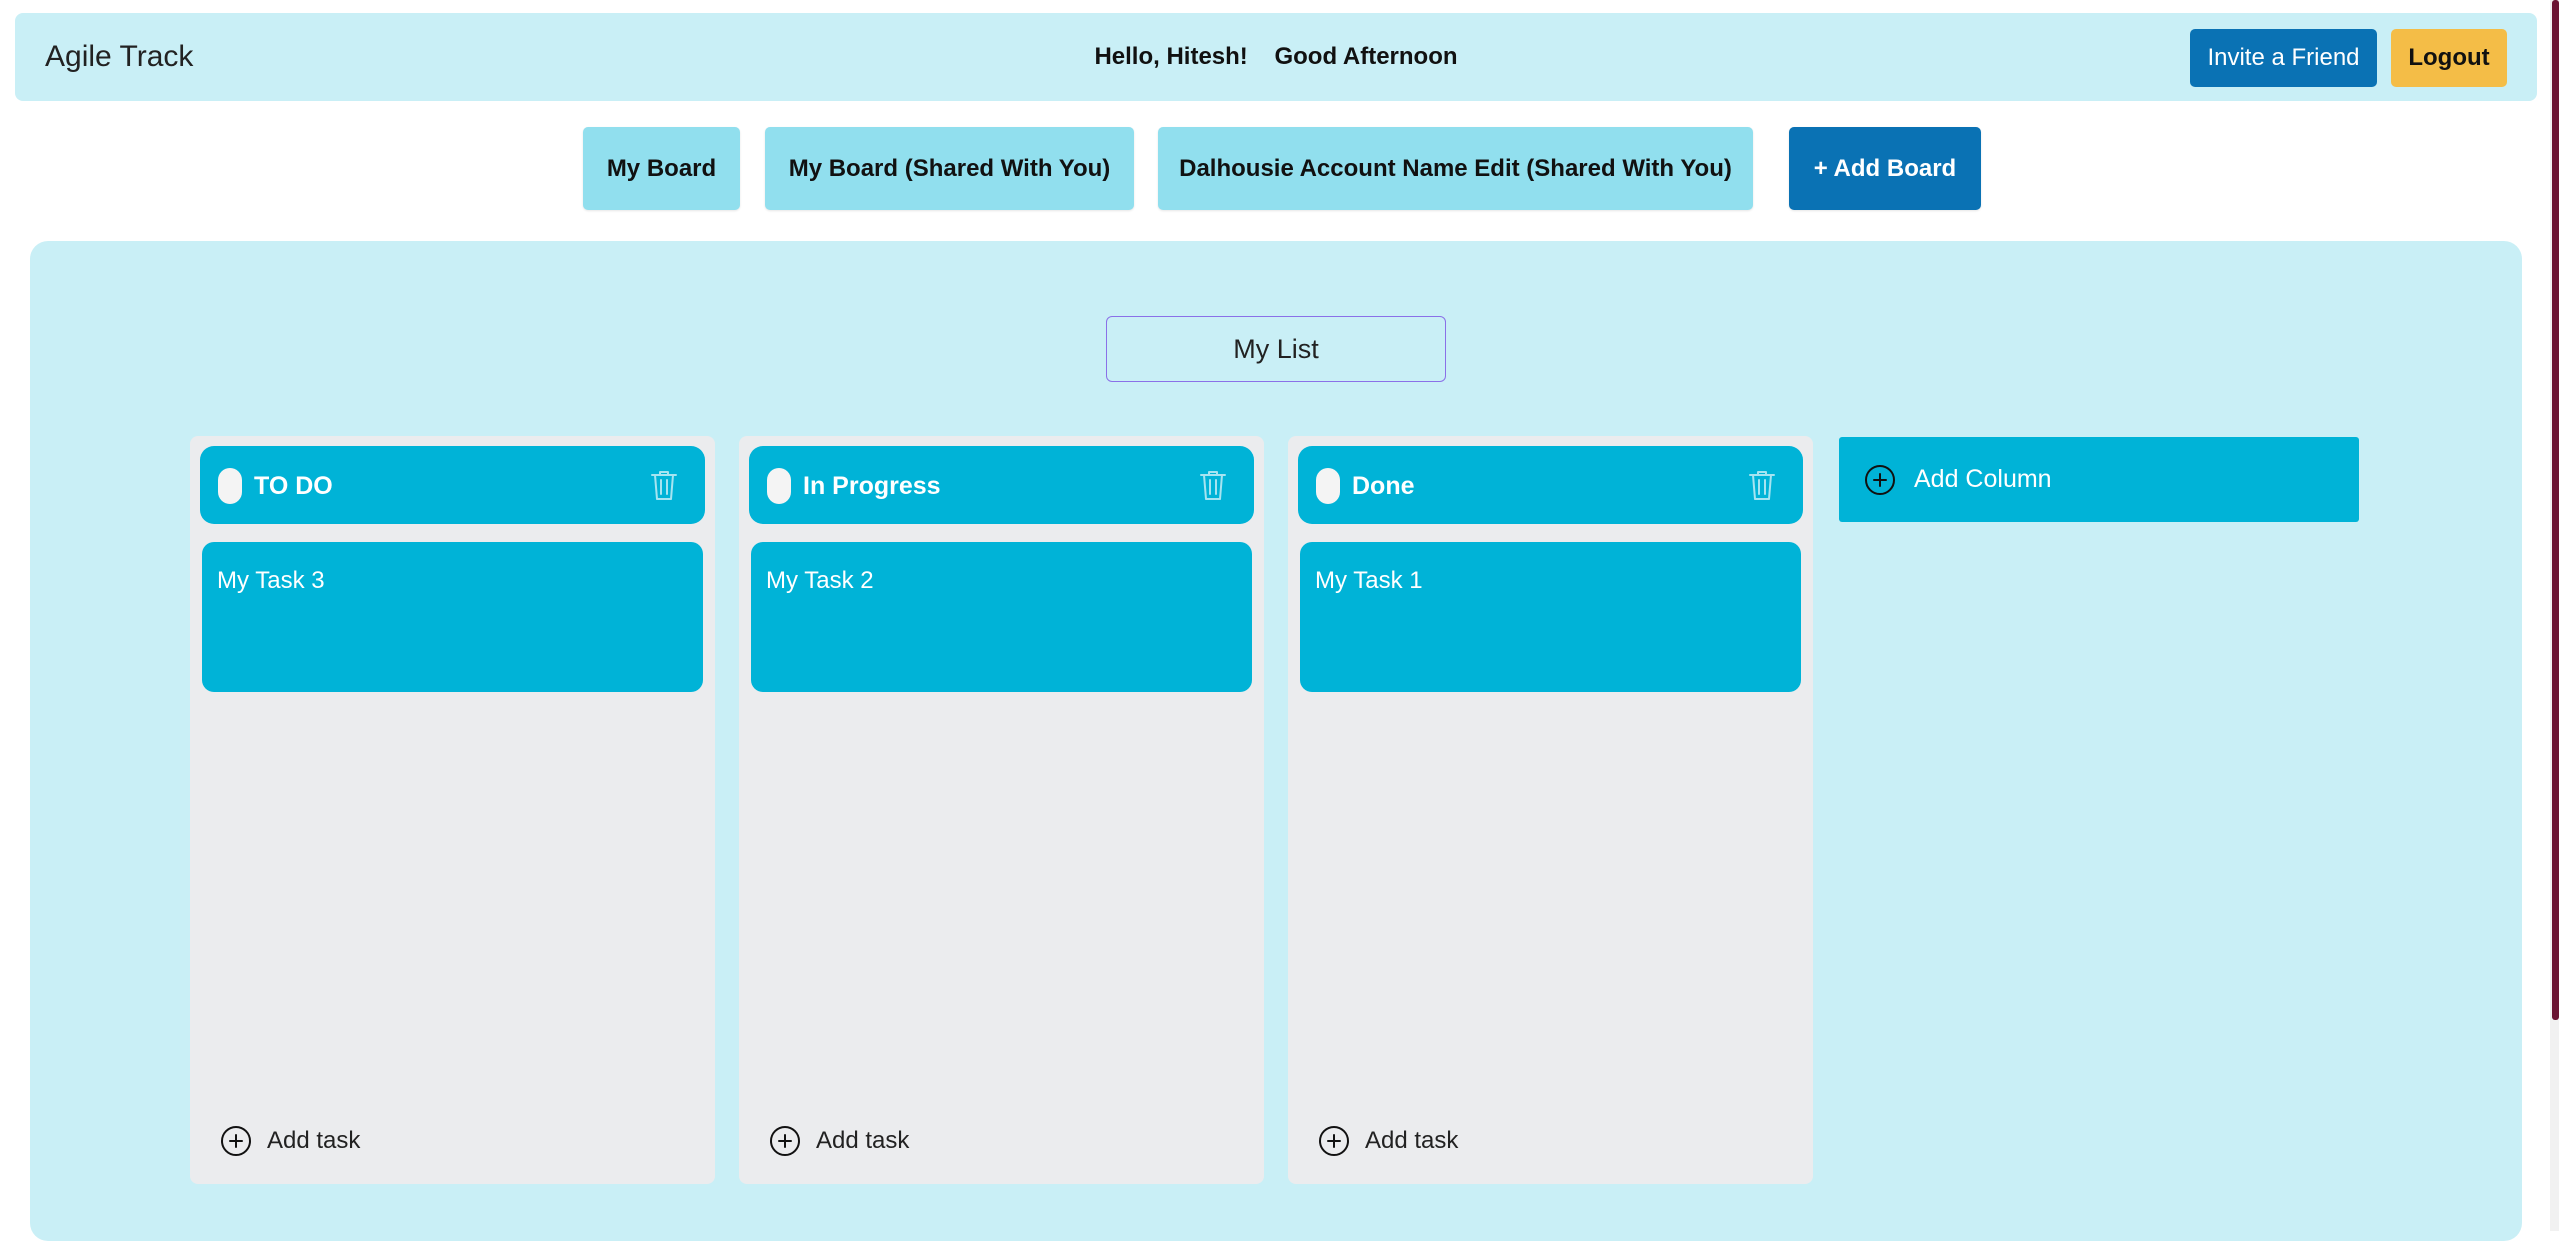  I want to click on greeting-time: Good Afternoon, so click(1366, 56).